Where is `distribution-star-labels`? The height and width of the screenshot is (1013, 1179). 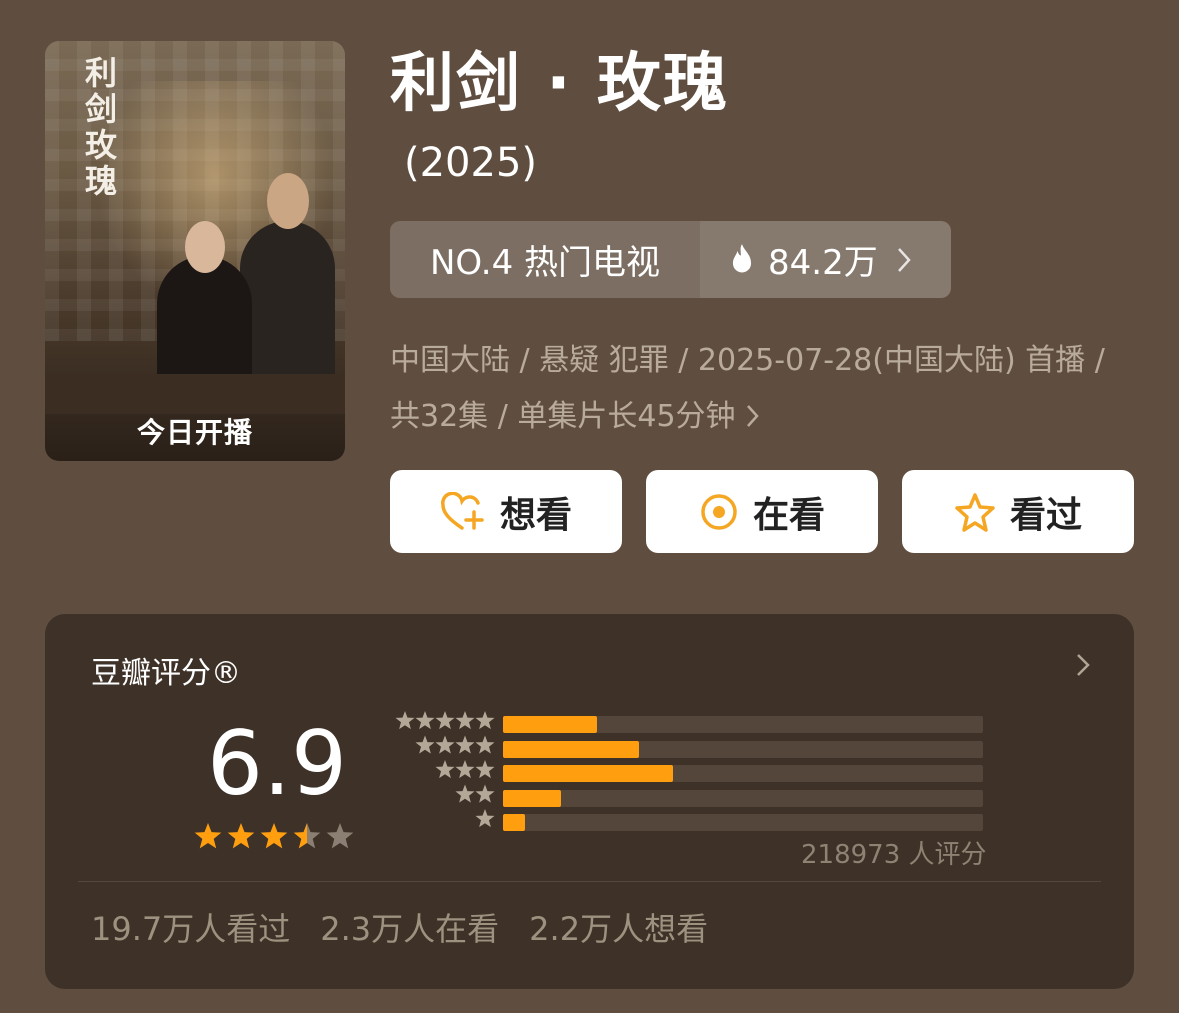
distribution-star-labels is located at coordinates (445, 769).